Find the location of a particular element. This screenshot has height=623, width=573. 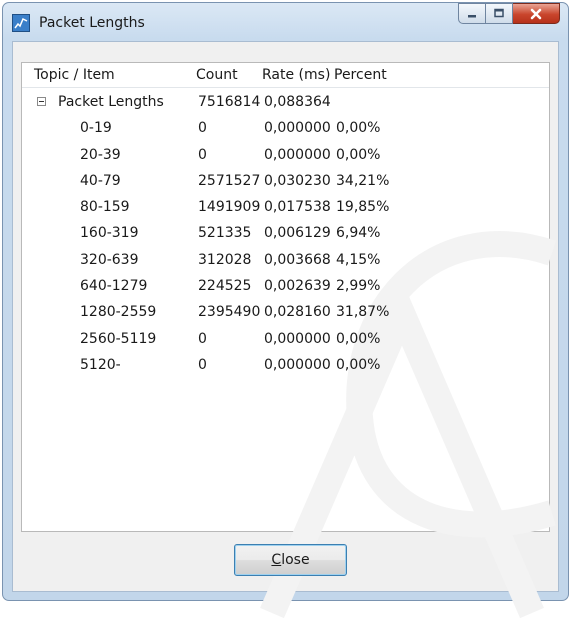

row-percent: 34,21% is located at coordinates (363, 180).